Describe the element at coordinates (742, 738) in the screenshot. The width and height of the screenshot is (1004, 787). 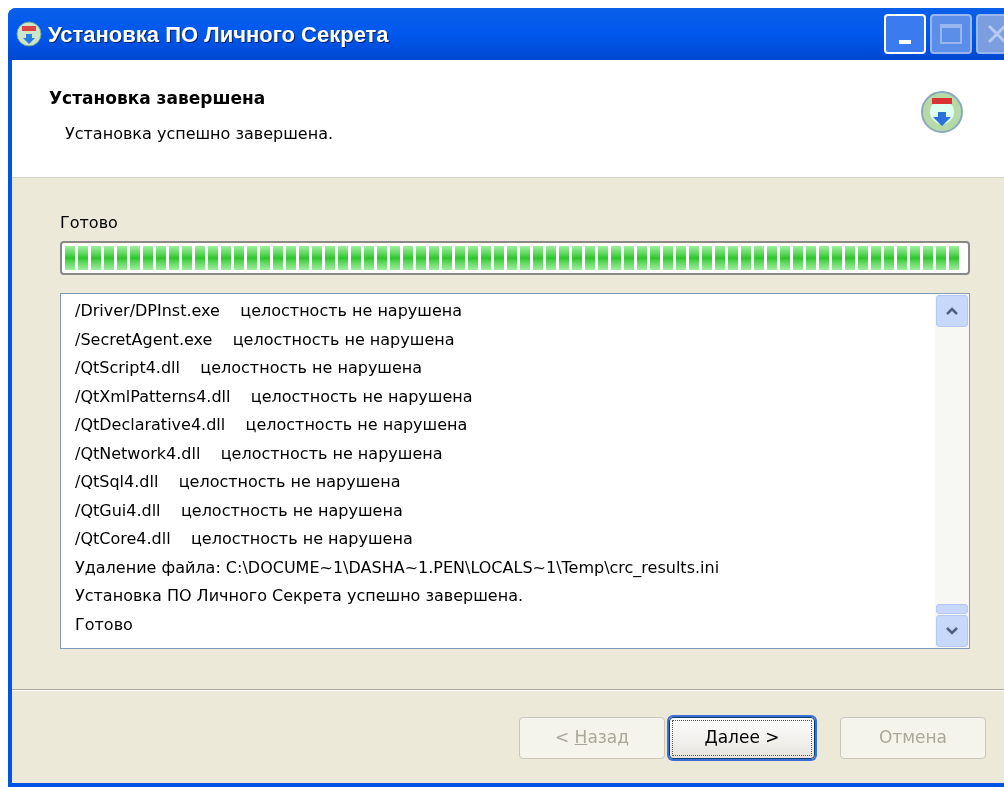
I see `next-button: Далее >` at that location.